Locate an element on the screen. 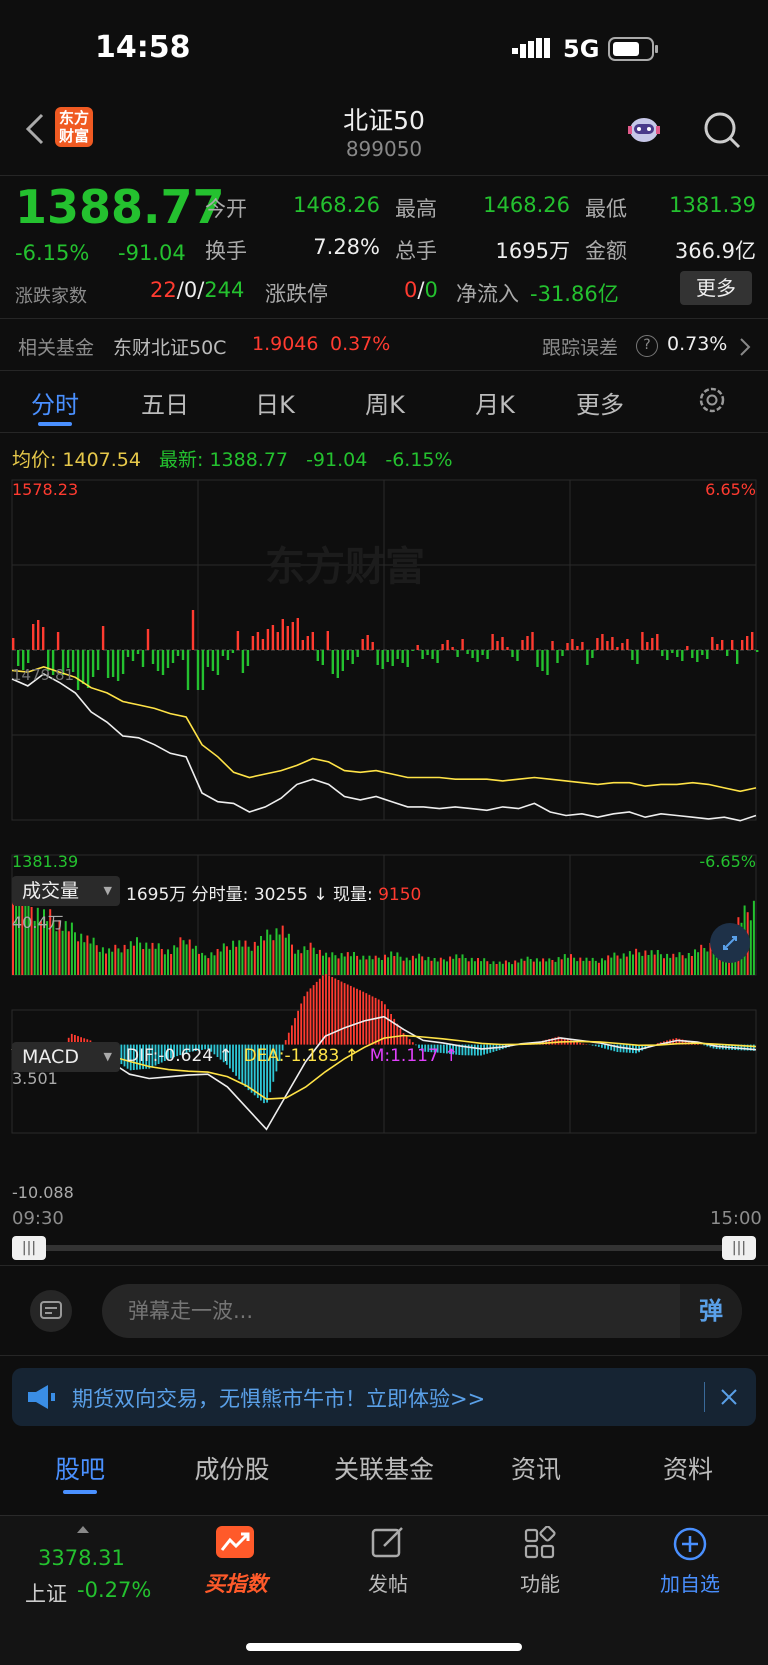 This screenshot has width=768, height=1665. post-button: 发帖 is located at coordinates (388, 1566).